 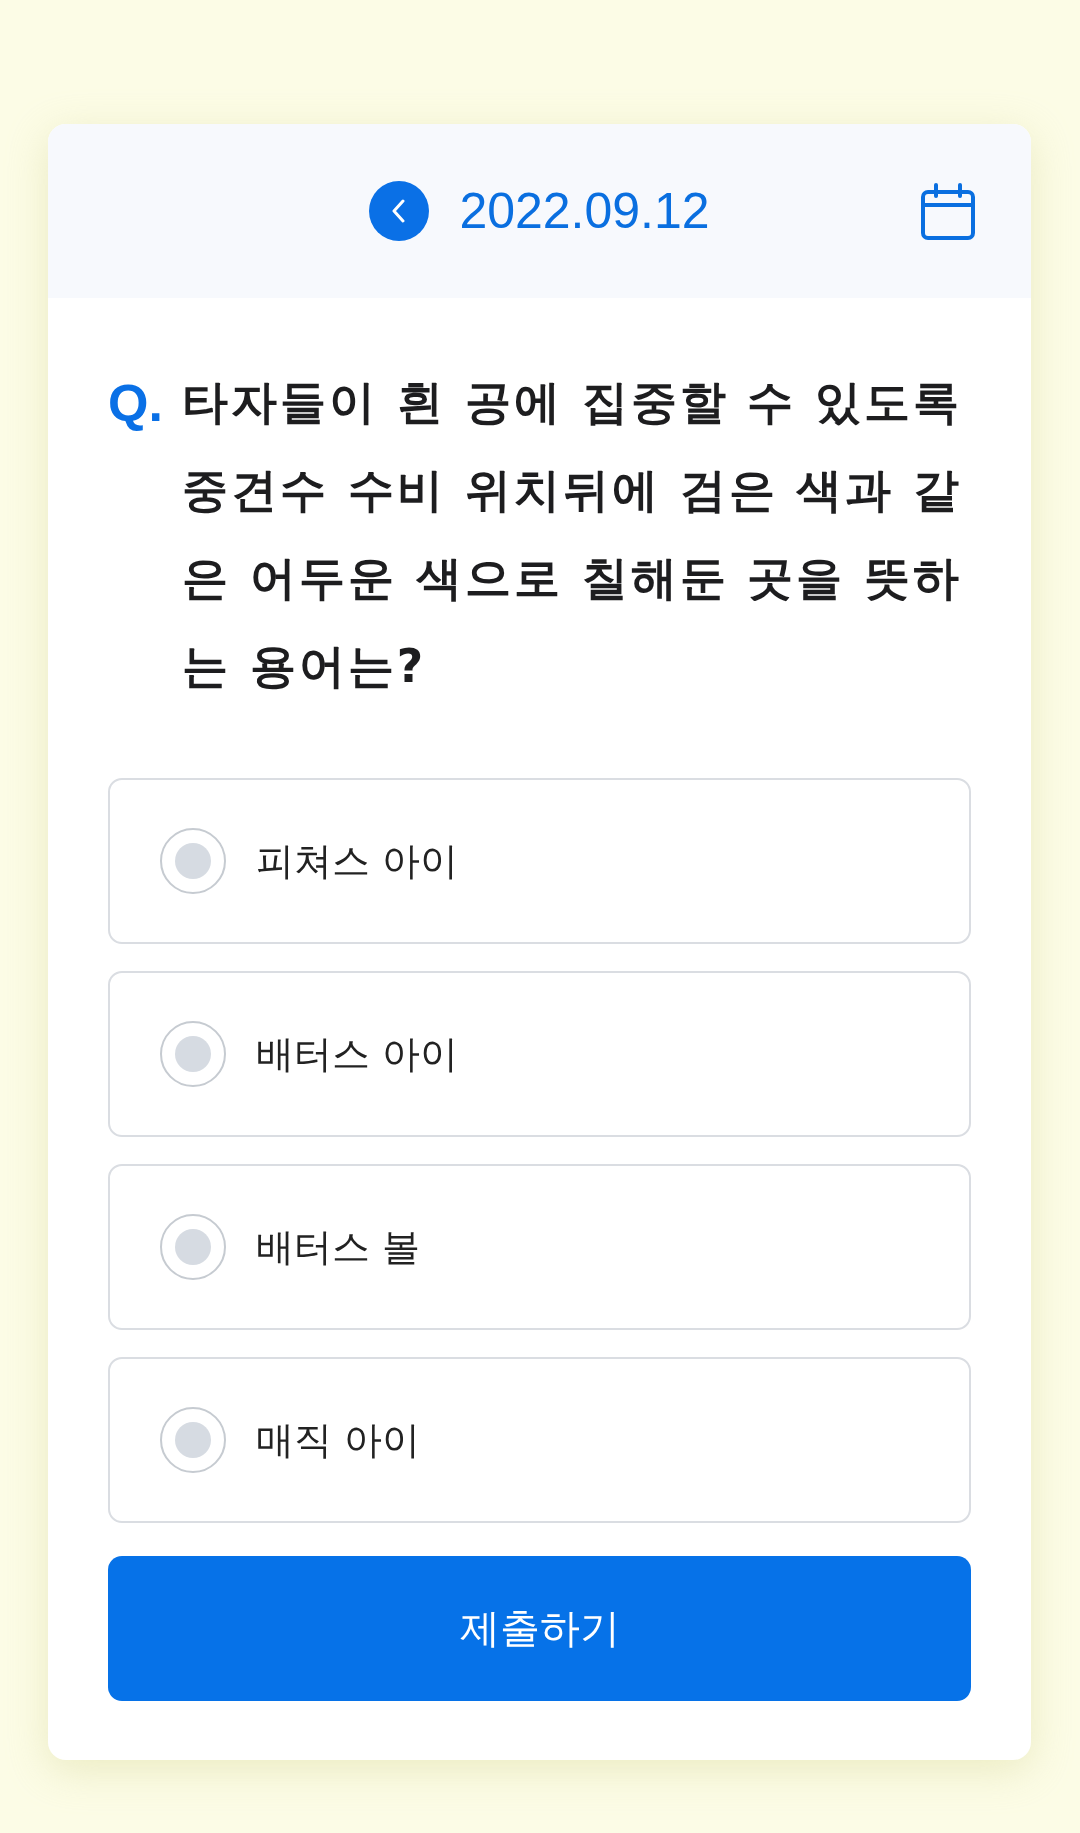 I want to click on chevron-left-icon, so click(x=397, y=211).